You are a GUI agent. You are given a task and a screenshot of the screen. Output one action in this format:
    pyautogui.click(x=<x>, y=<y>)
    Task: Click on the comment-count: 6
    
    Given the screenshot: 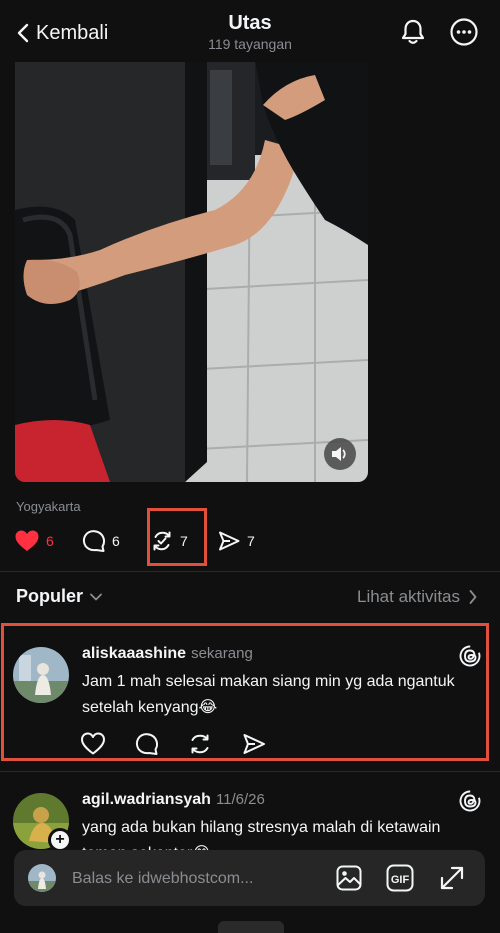 What is the action you would take?
    pyautogui.click(x=116, y=541)
    